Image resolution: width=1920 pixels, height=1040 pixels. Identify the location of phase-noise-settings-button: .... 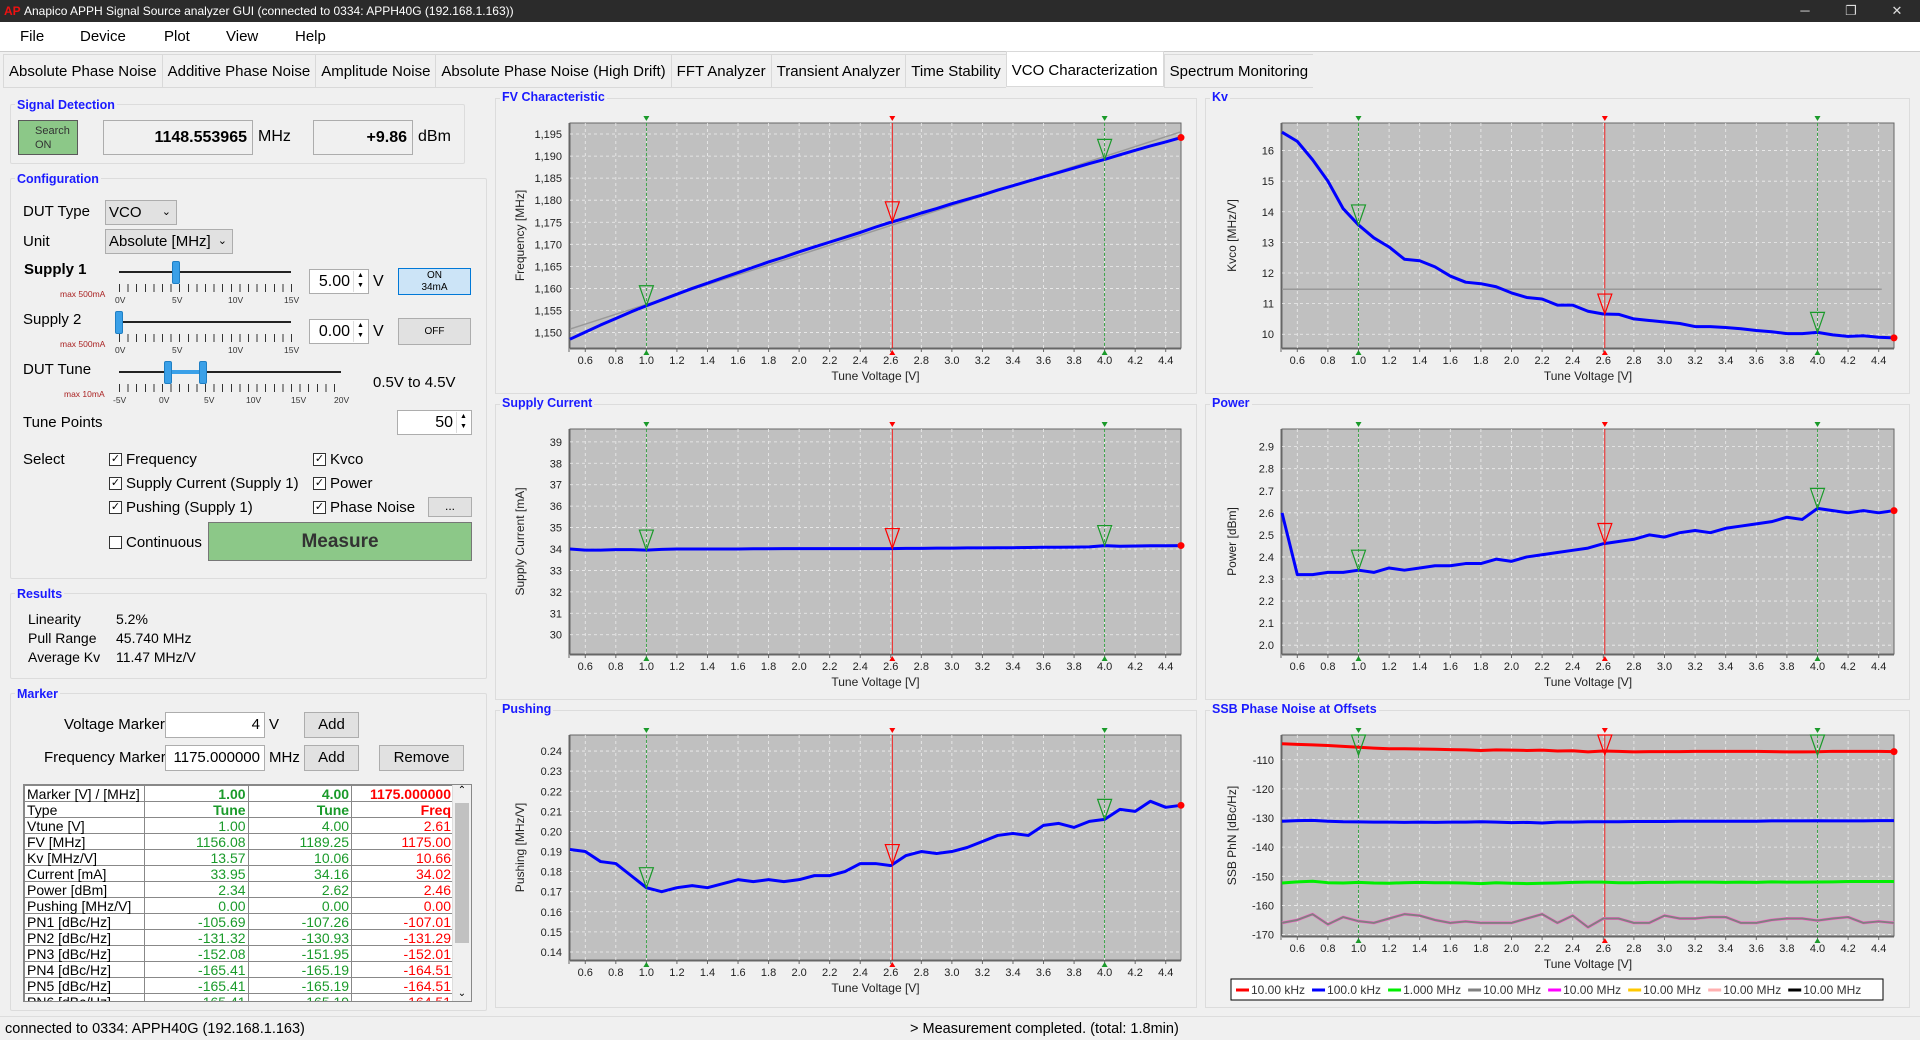
(450, 507).